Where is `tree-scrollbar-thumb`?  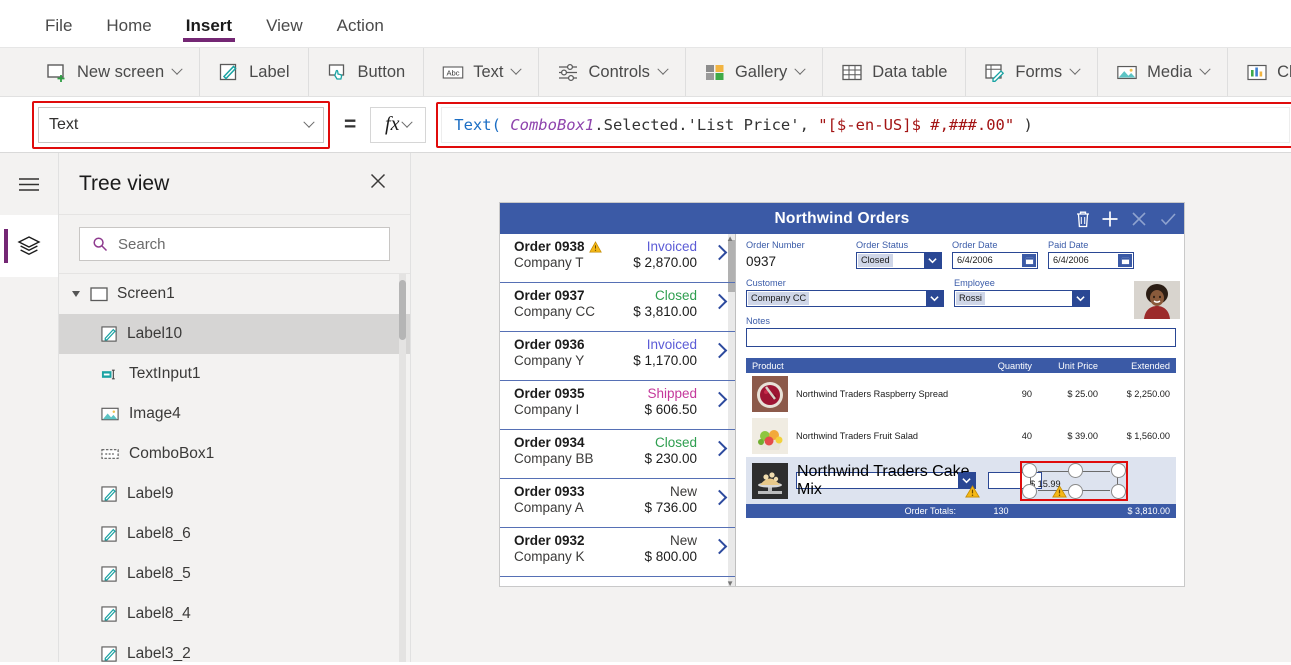 tree-scrollbar-thumb is located at coordinates (402, 310).